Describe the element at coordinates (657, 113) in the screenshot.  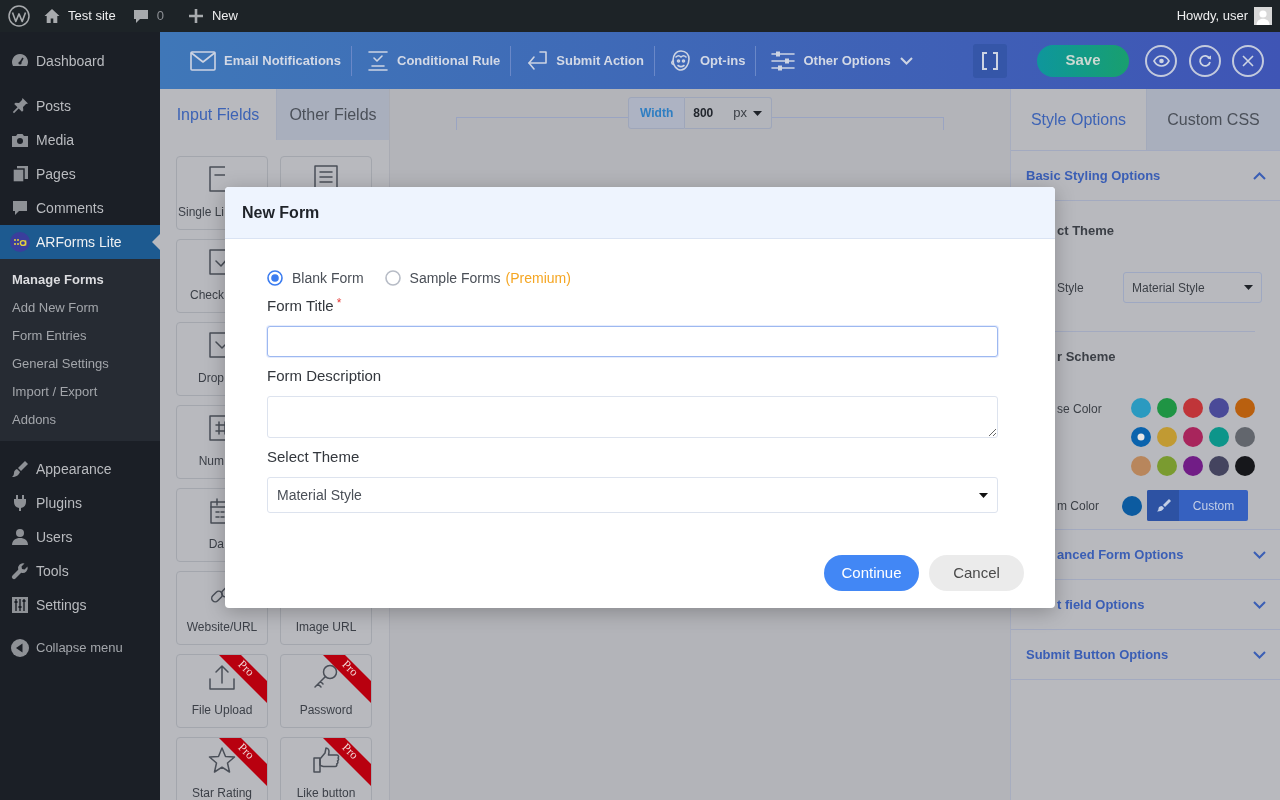
I see `width-label: Width` at that location.